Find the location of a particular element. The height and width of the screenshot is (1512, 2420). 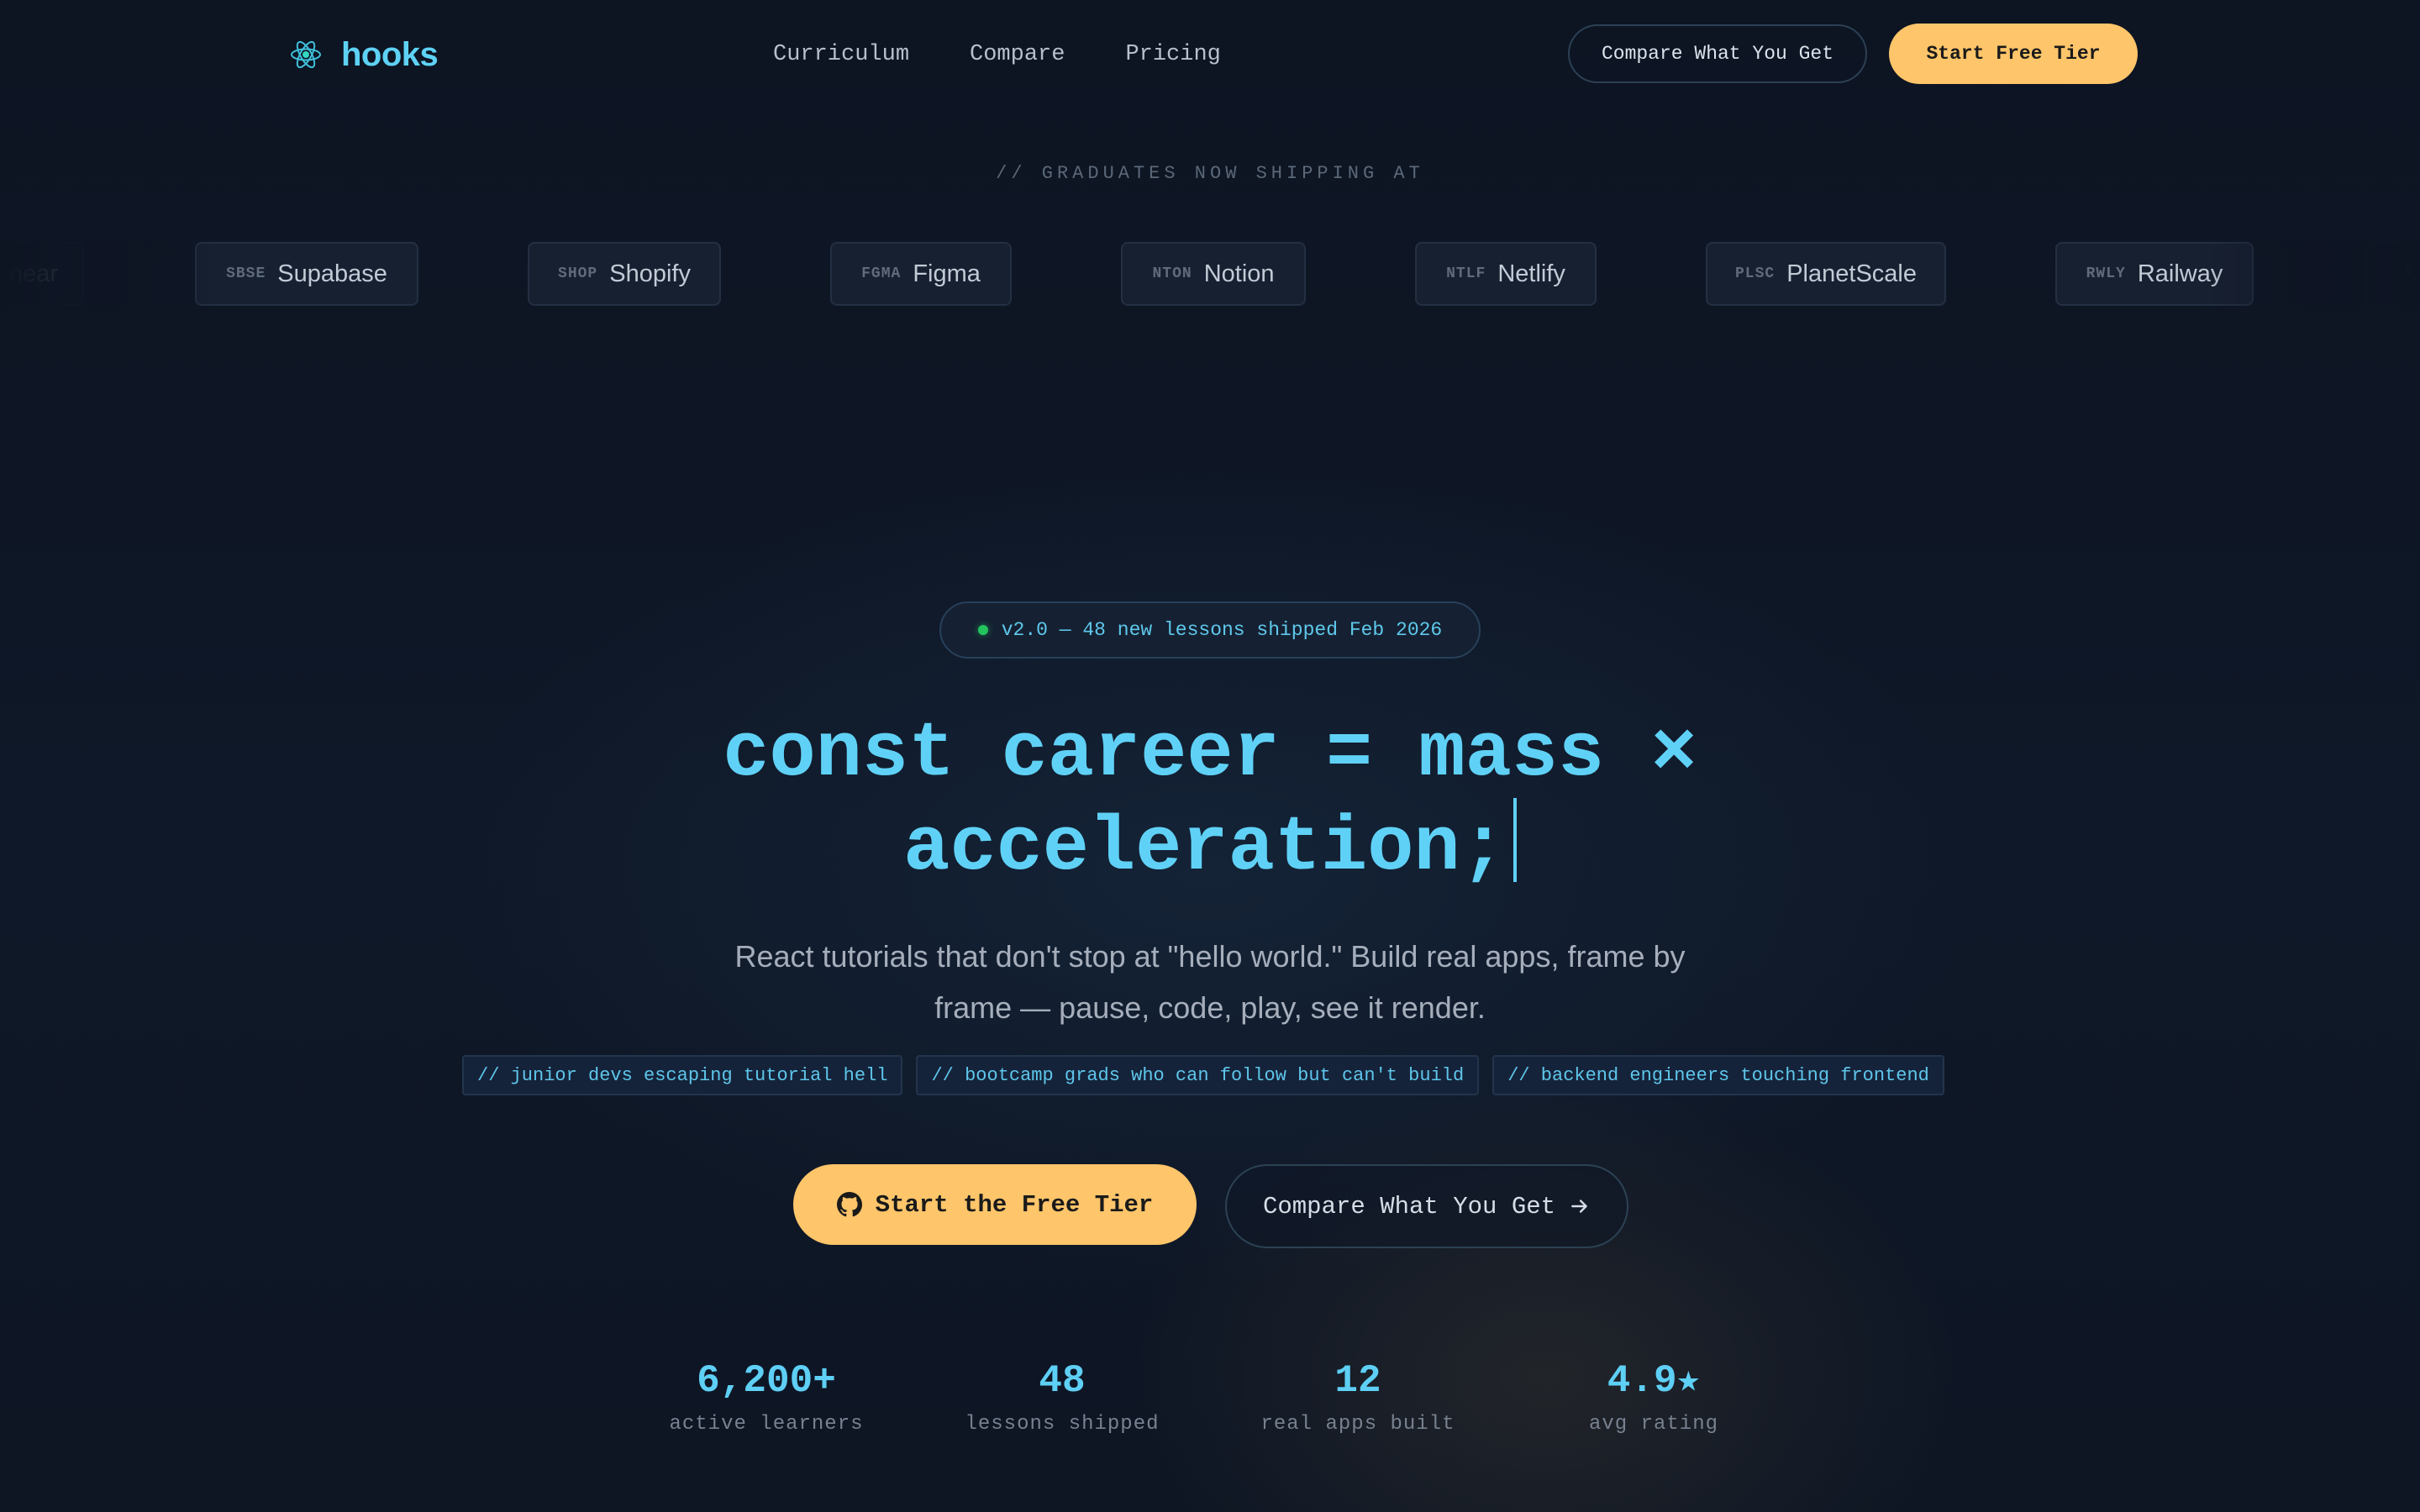

logo-chip-partial: V is located at coordinates (2391, 274).